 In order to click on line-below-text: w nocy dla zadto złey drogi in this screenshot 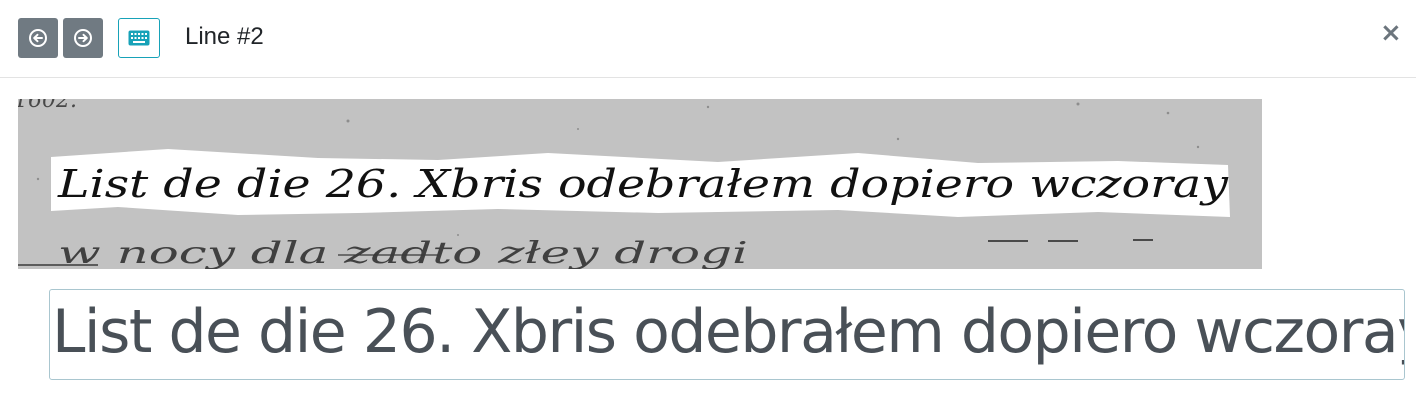, I will do `click(403, 252)`.